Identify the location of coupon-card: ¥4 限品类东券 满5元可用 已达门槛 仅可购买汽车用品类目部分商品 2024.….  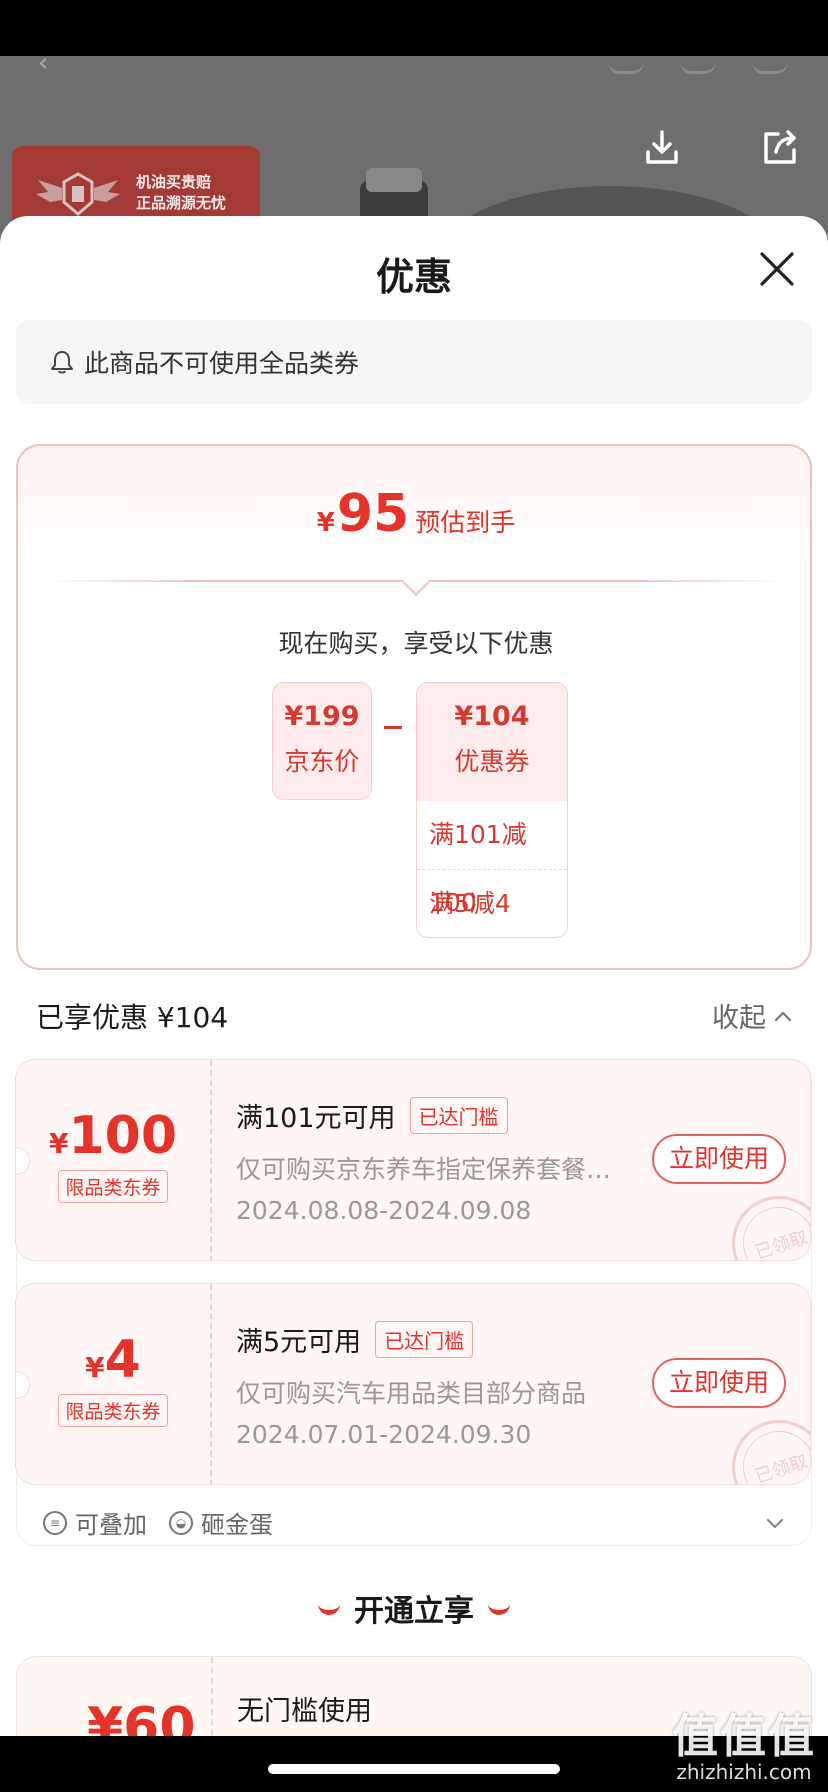
(413, 1384).